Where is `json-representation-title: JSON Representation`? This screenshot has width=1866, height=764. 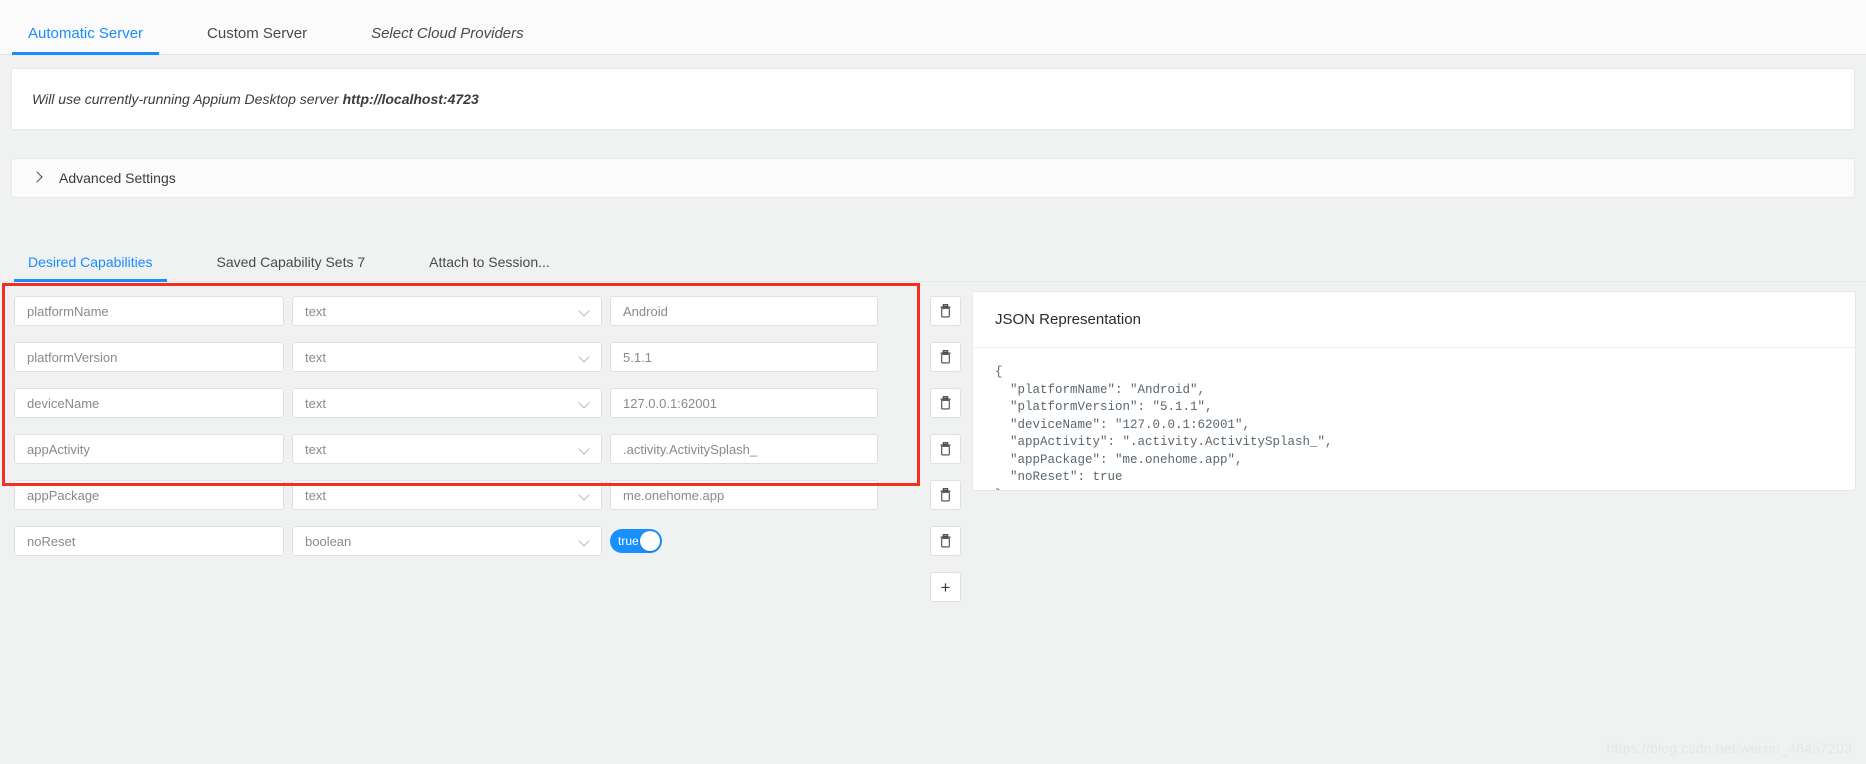
json-representation-title: JSON Representation is located at coordinates (1414, 320).